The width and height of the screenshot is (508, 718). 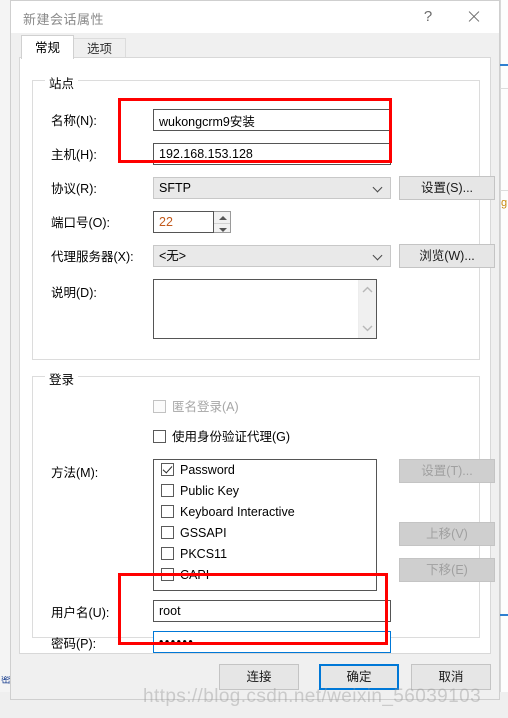 What do you see at coordinates (265, 470) in the screenshot?
I see `method-item-password: Password` at bounding box center [265, 470].